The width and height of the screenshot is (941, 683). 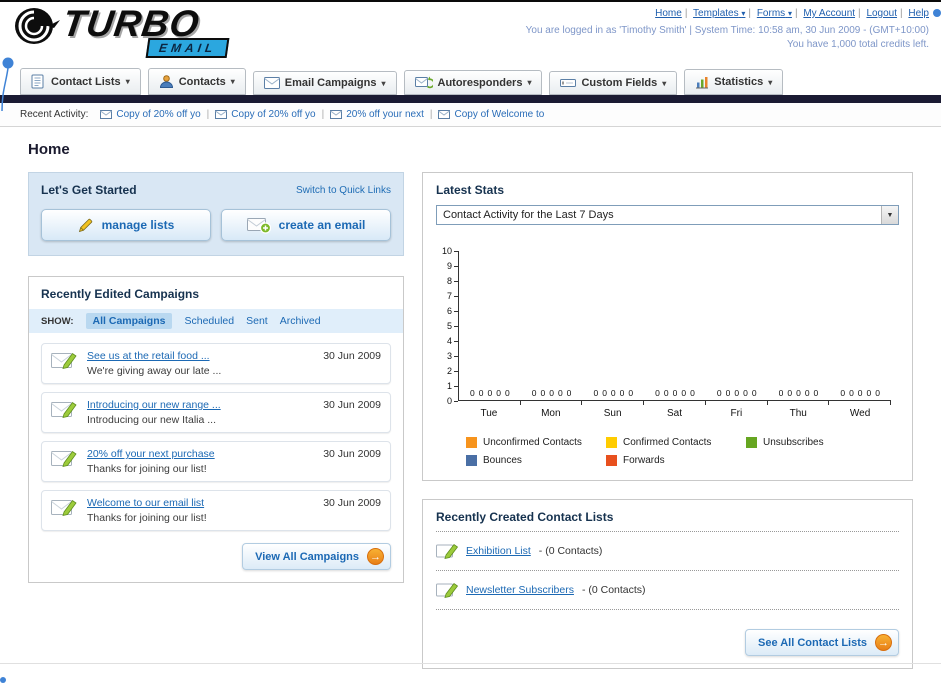 I want to click on y-axis-tick: 10, so click(x=447, y=251).